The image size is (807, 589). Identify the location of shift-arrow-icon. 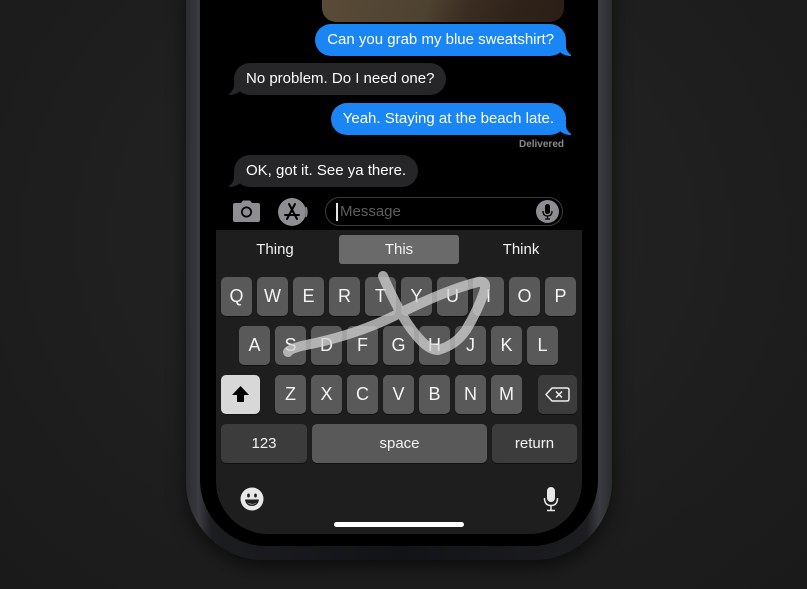
(240, 394).